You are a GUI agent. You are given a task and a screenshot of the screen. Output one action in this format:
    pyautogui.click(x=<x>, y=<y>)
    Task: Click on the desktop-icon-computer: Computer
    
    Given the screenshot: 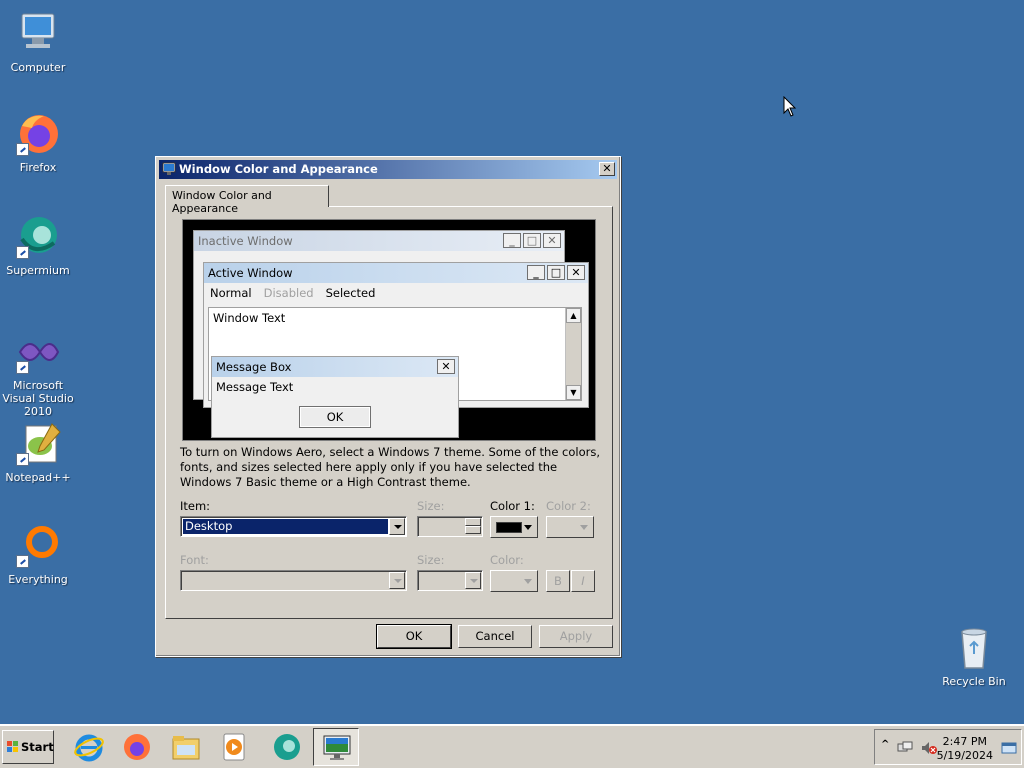 What is the action you would take?
    pyautogui.click(x=38, y=42)
    